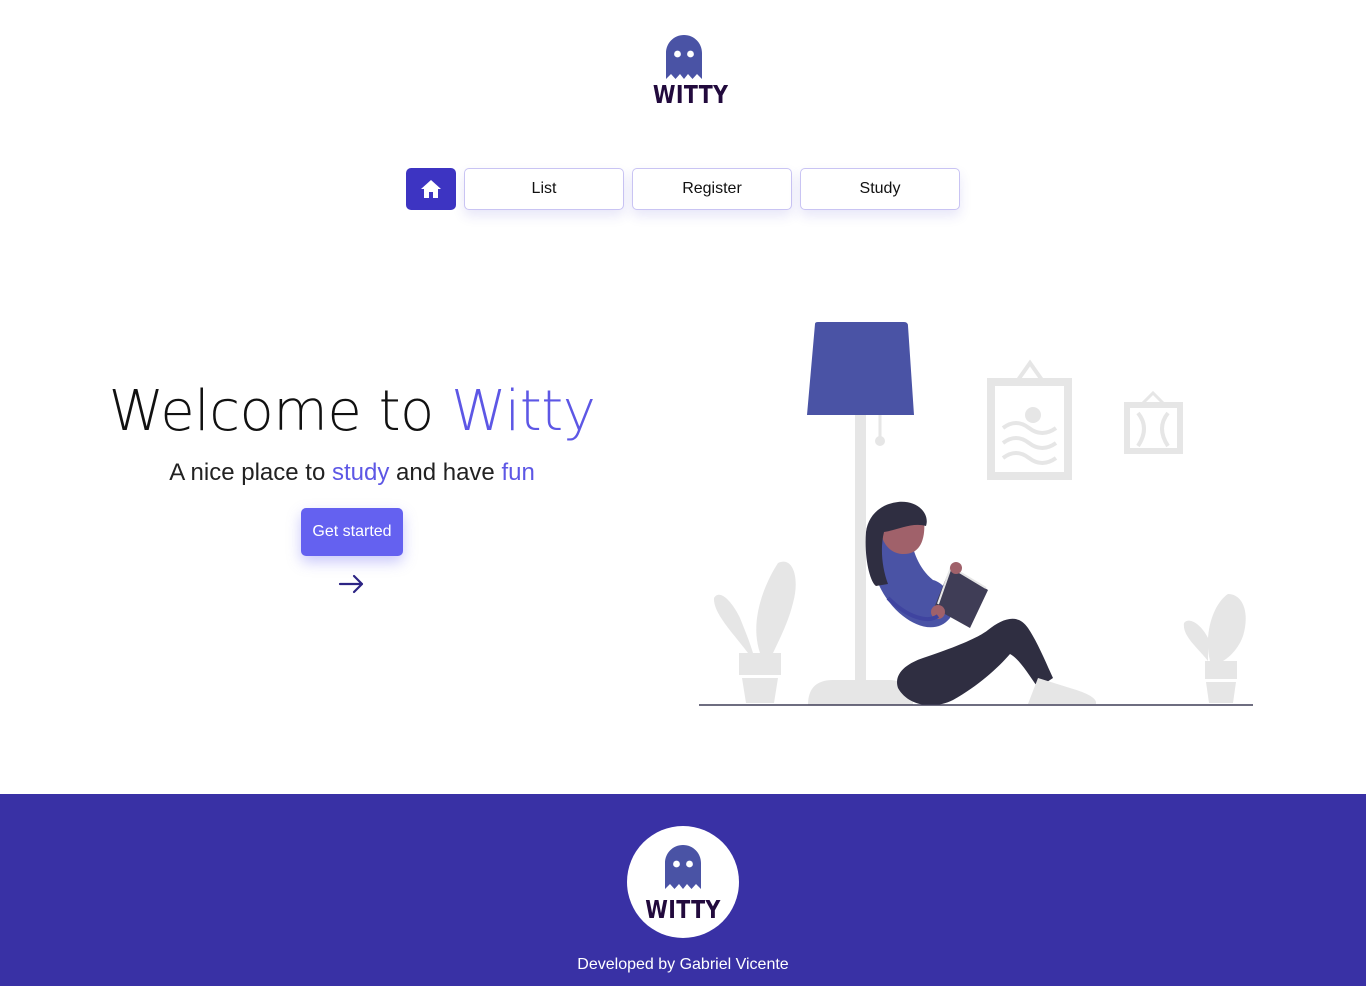  I want to click on hero-title: Welcome to Witty, so click(352, 412).